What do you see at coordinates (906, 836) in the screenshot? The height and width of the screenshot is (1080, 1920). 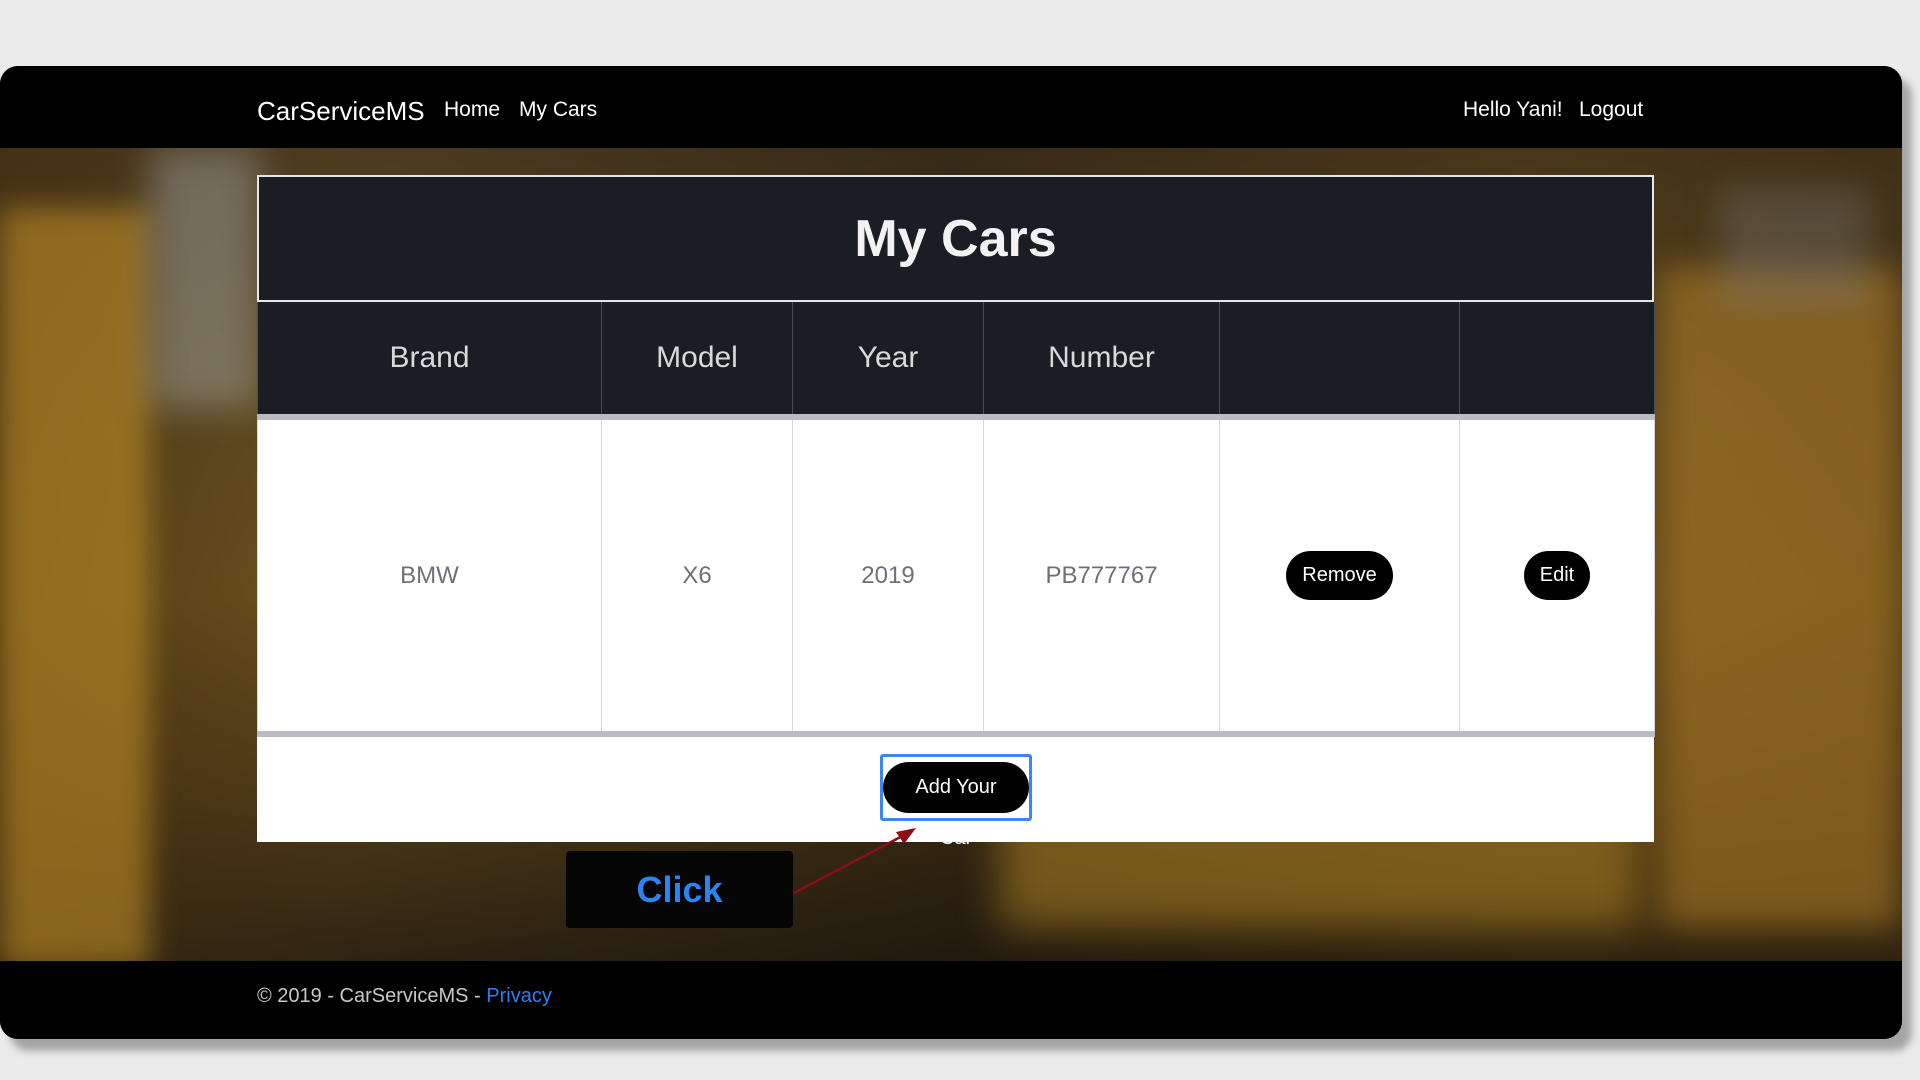 I see `arrow-head` at bounding box center [906, 836].